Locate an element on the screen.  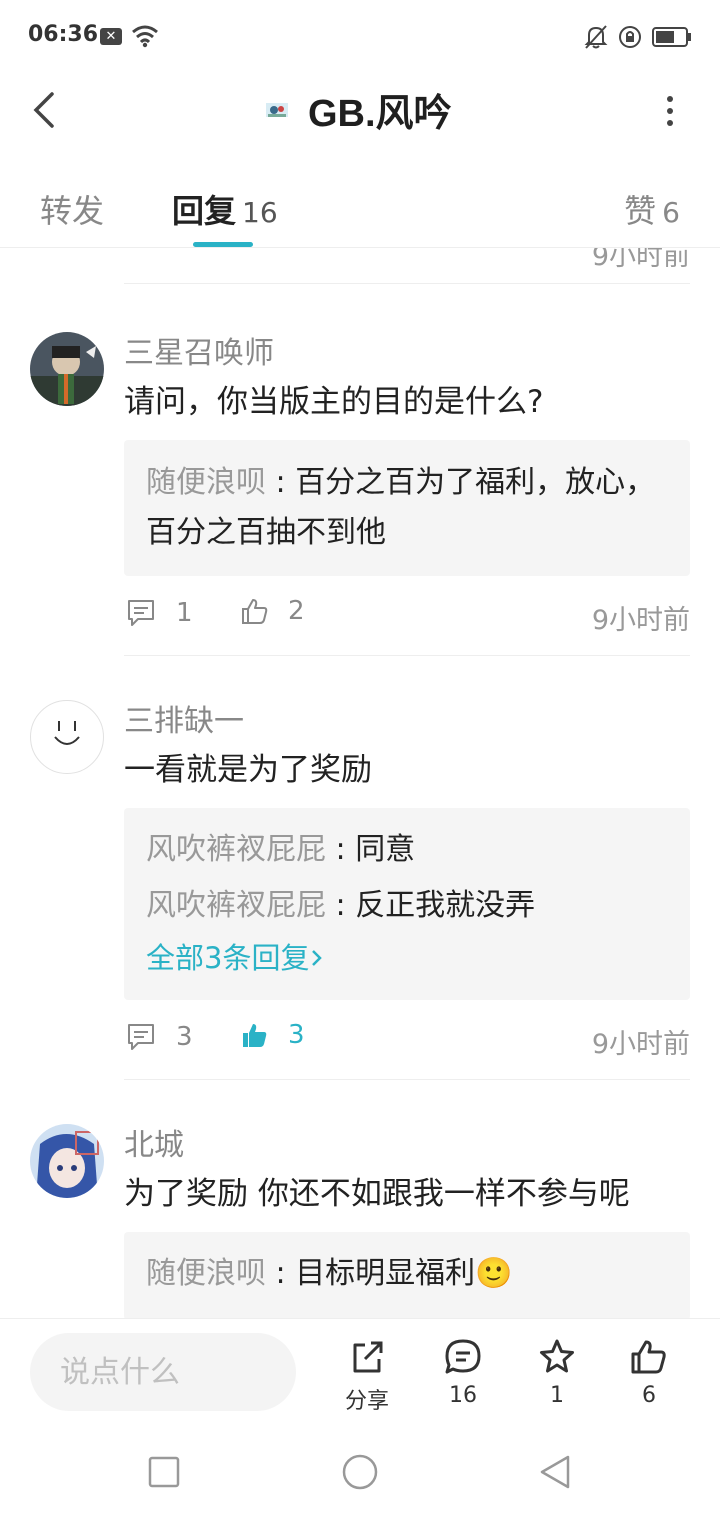
circle-icon is located at coordinates (360, 1472).